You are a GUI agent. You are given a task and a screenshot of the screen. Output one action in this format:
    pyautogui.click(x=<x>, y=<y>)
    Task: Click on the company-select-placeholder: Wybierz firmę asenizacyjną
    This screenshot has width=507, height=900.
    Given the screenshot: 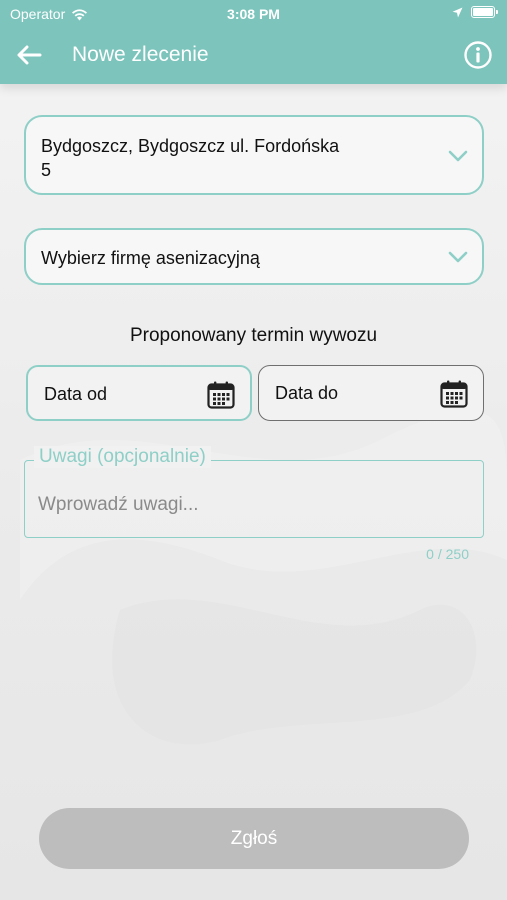 What is the action you would take?
    pyautogui.click(x=150, y=258)
    